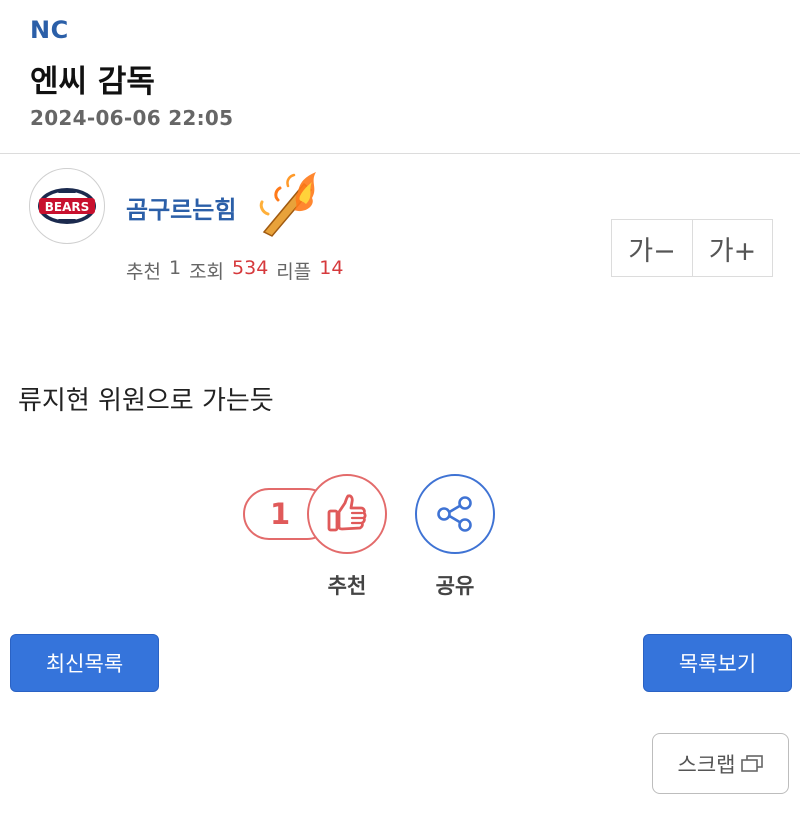 This screenshot has height=821, width=800. Describe the element at coordinates (652, 248) in the screenshot. I see `font-decrease-button: 가−` at that location.